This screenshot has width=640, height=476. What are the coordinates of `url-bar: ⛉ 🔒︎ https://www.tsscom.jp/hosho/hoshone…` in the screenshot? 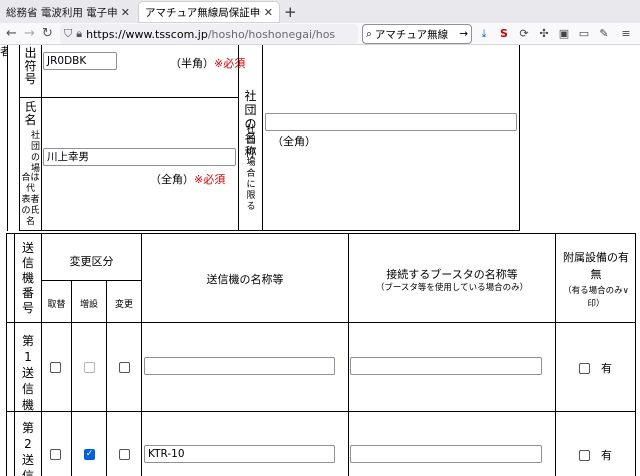 It's located at (209, 34).